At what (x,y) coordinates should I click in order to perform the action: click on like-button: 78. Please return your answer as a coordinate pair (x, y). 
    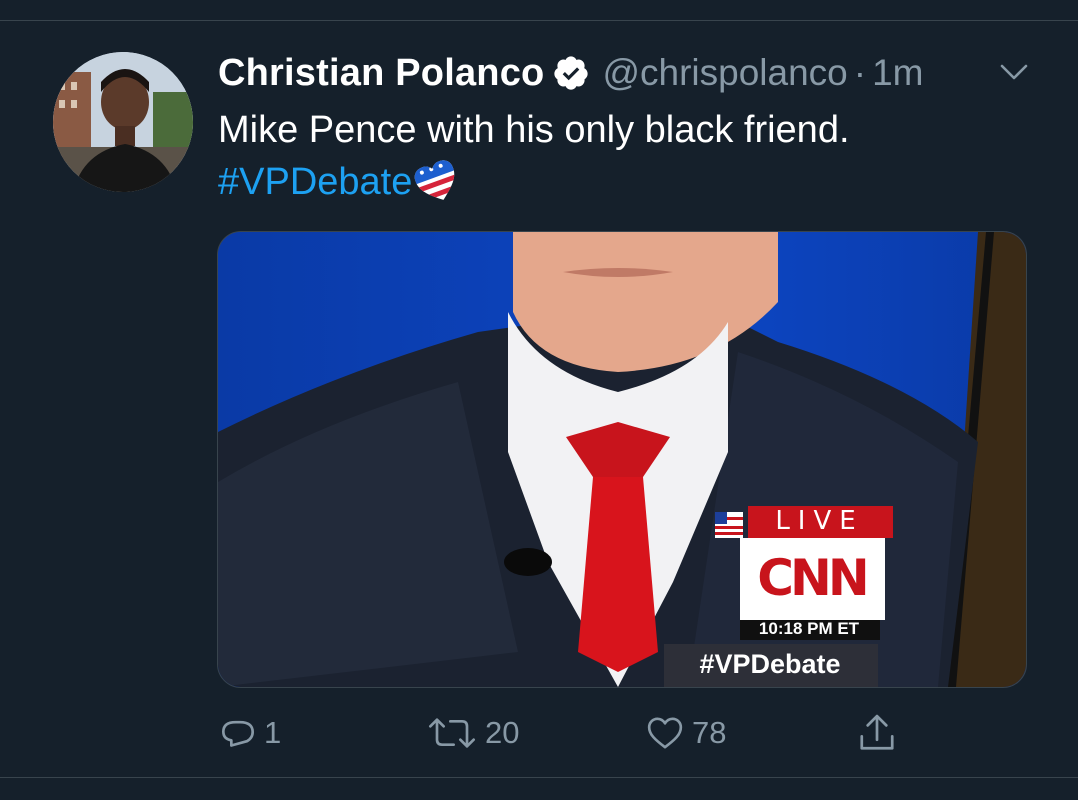
    Looking at the image, I should click on (685, 732).